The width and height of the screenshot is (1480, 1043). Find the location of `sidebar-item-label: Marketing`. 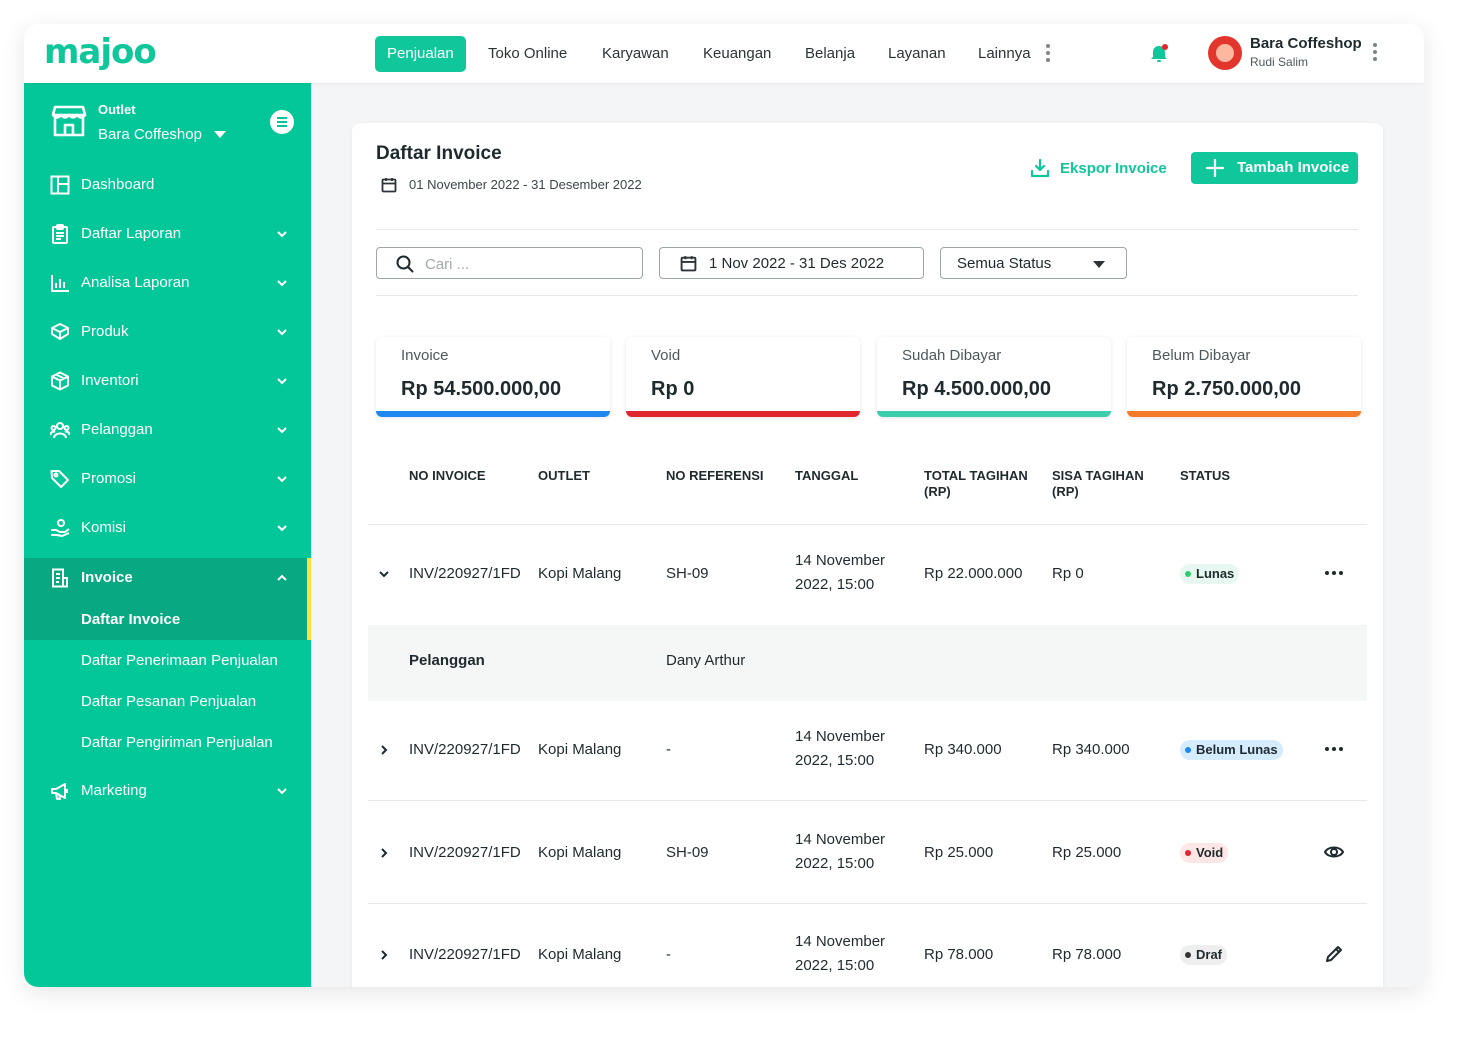

sidebar-item-label: Marketing is located at coordinates (114, 790).